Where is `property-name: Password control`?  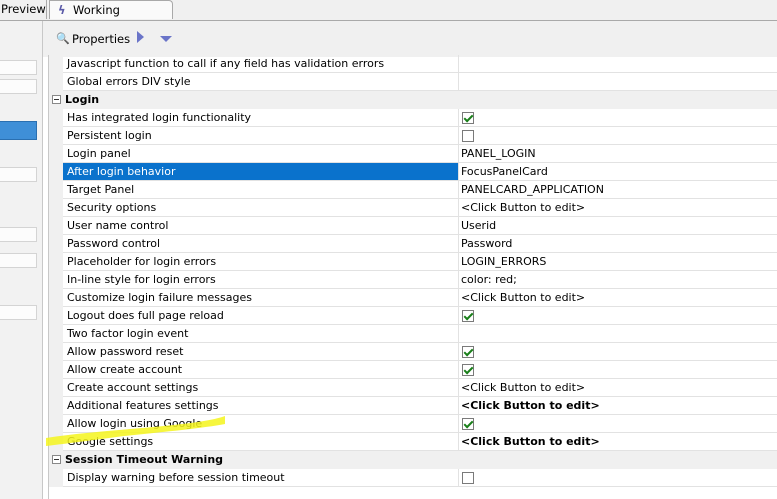 property-name: Password control is located at coordinates (261, 244).